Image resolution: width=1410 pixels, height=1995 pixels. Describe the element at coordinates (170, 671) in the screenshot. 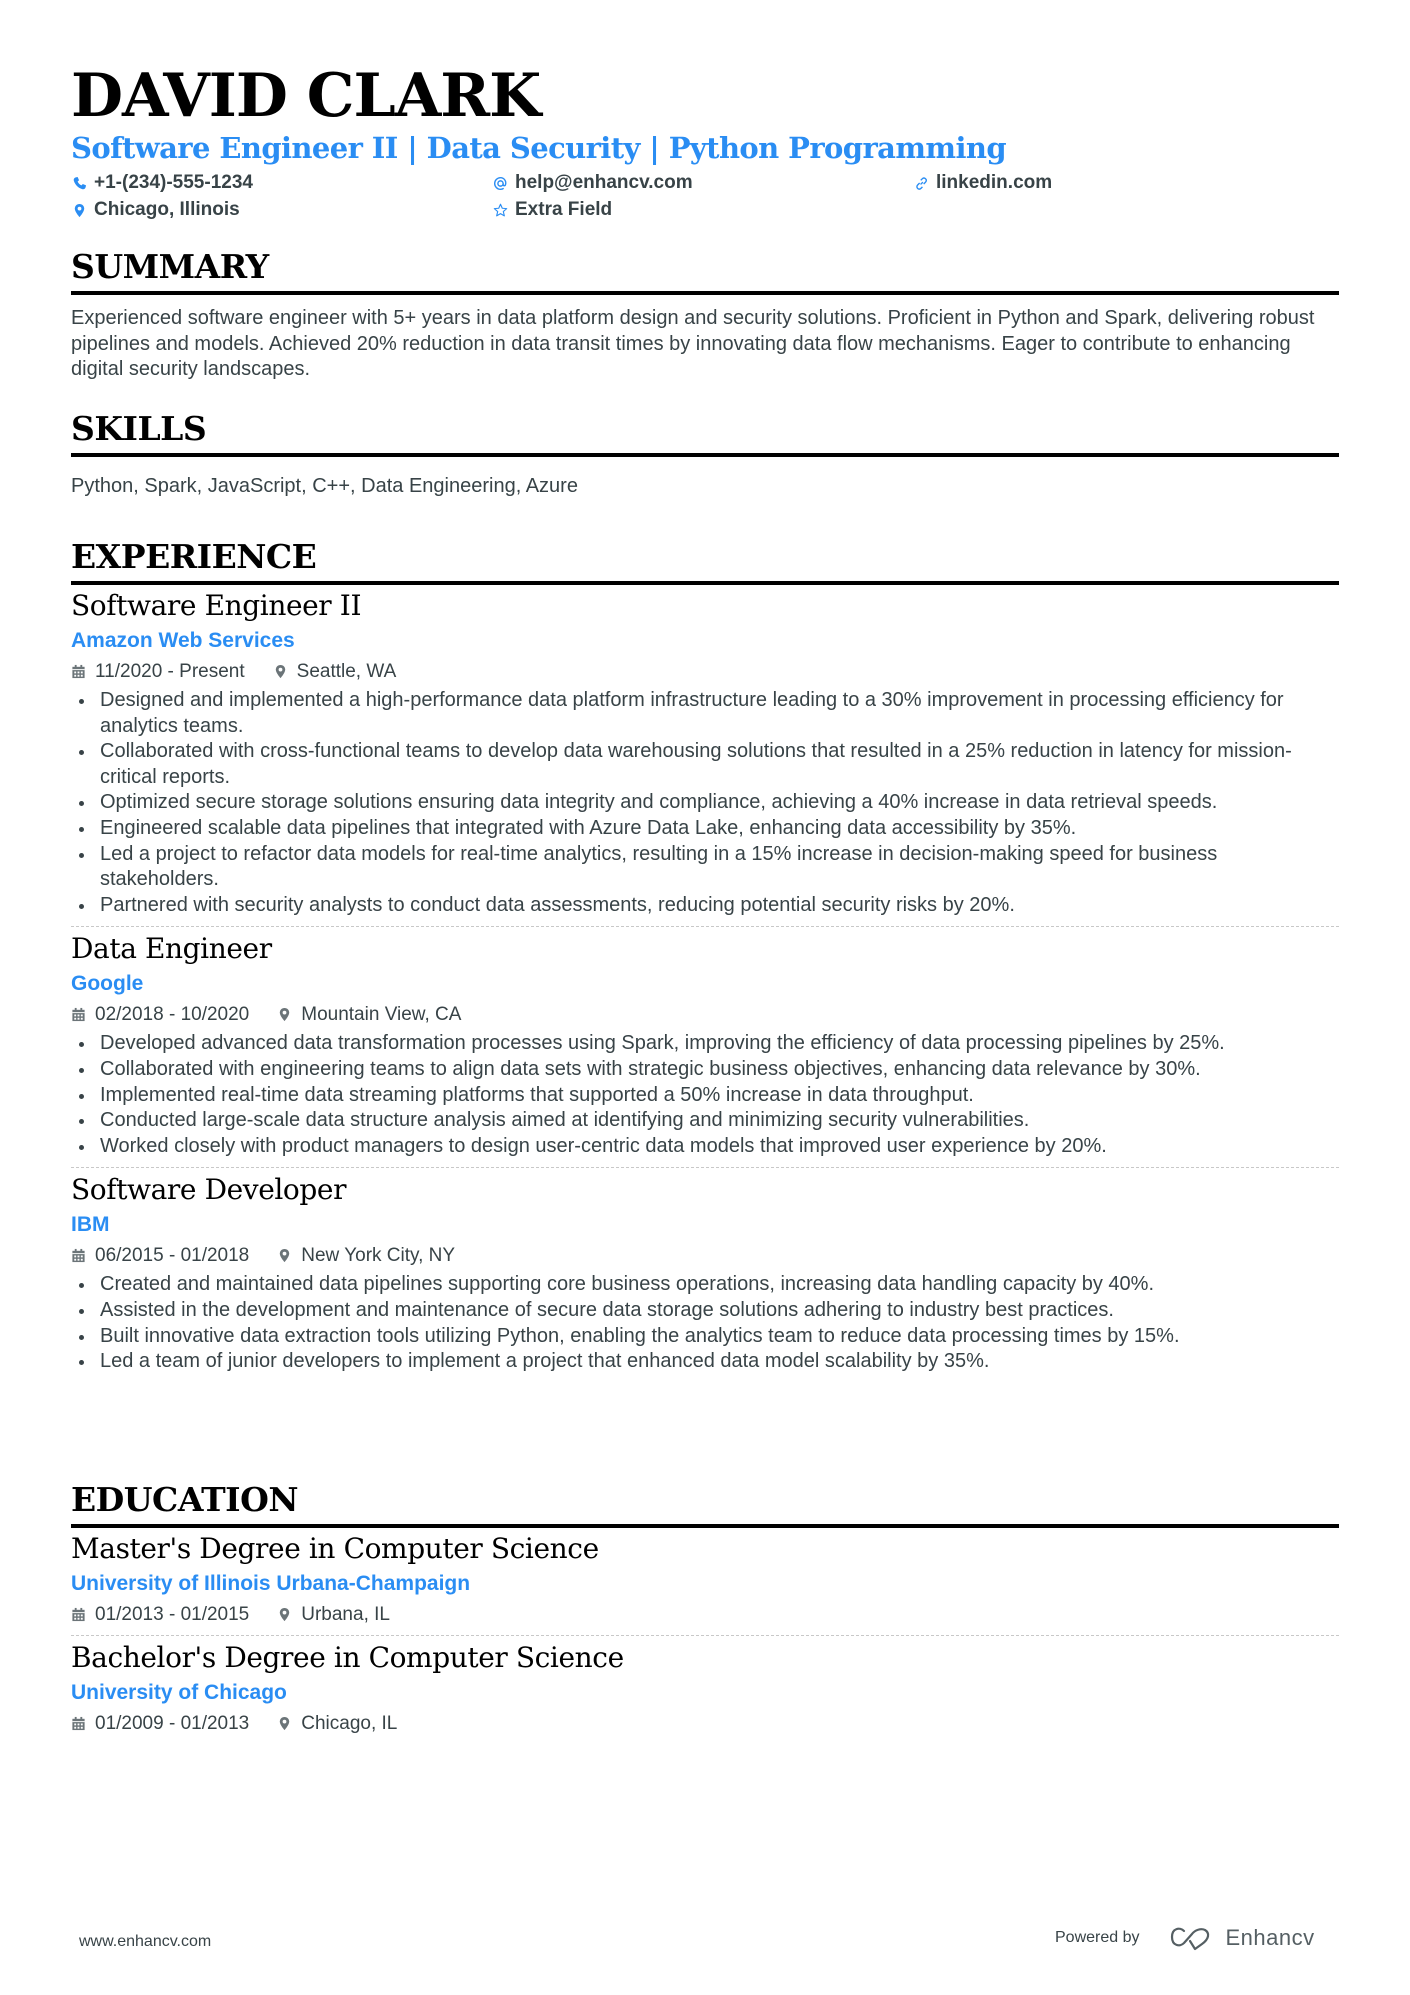

I see `job-dates: 11/2020 - Present` at that location.